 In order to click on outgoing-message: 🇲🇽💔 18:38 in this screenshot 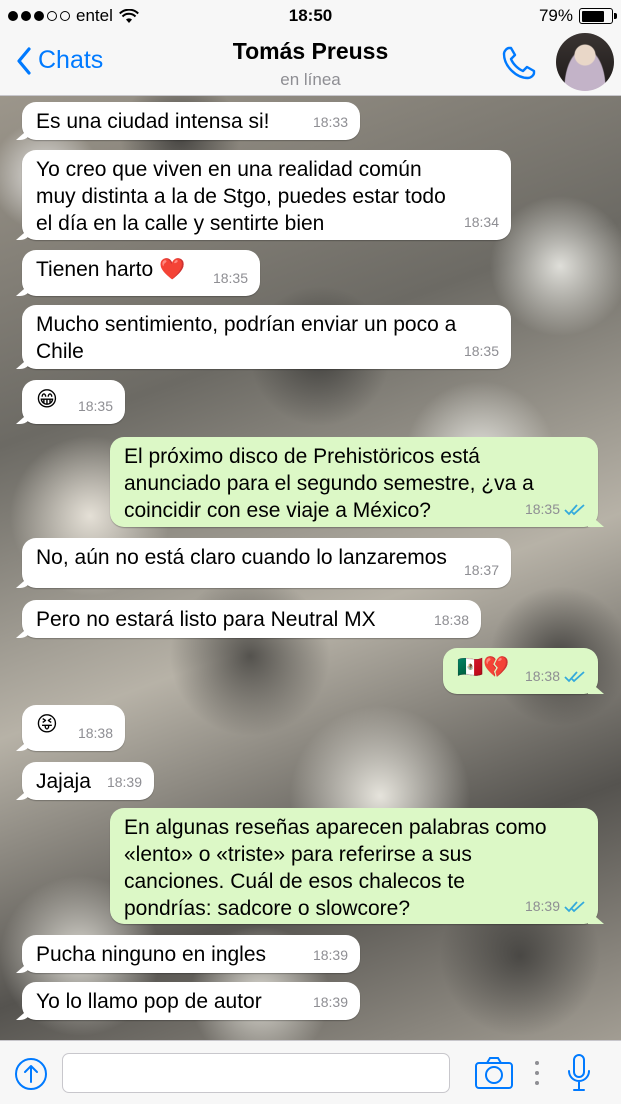, I will do `click(520, 671)`.